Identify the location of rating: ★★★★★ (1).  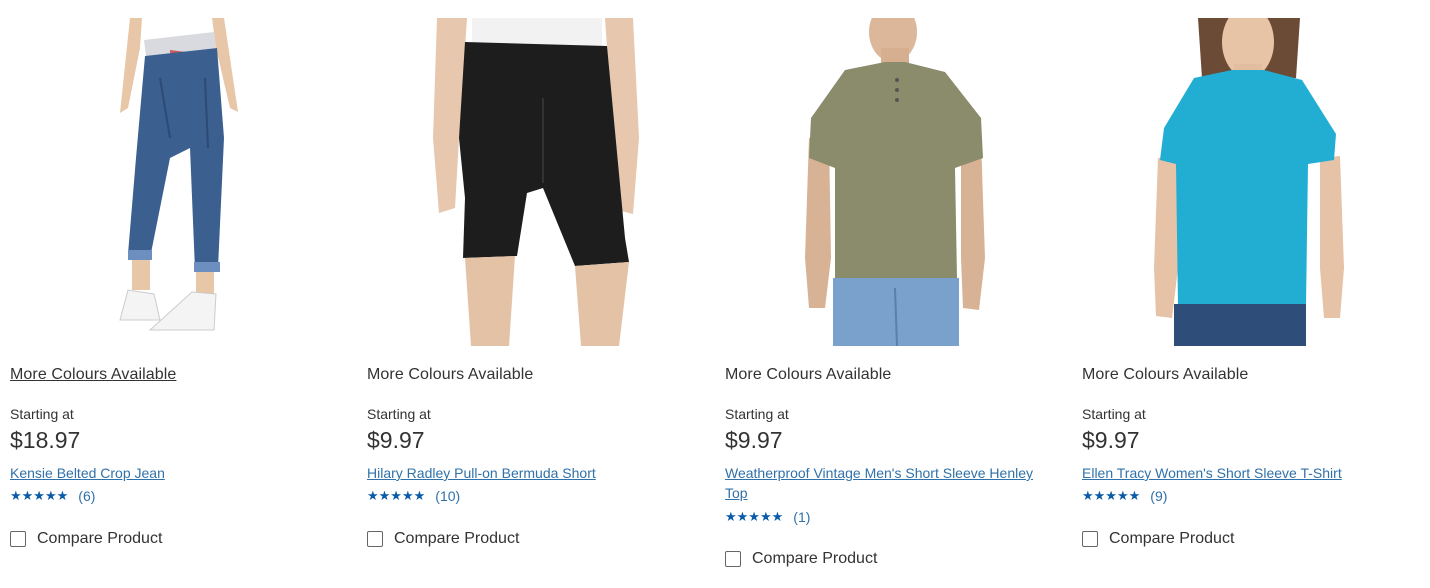
(767, 517).